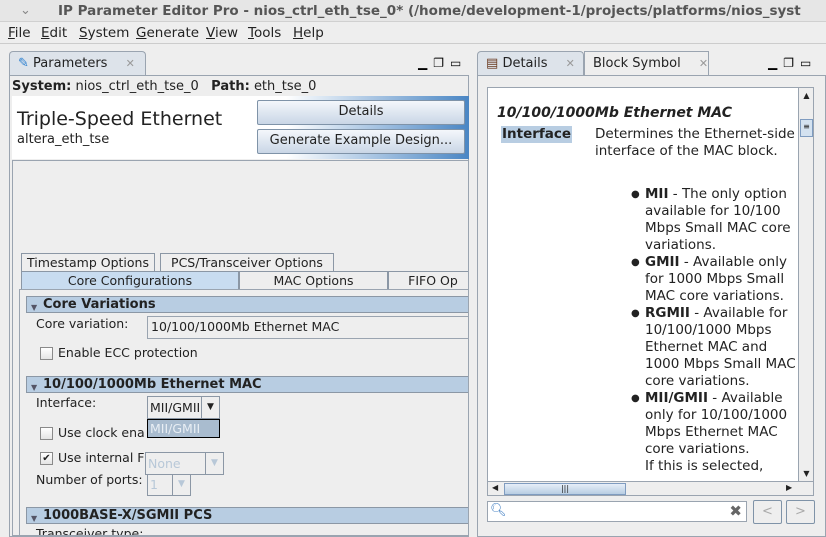 This screenshot has width=826, height=537. I want to click on section-ethernet-mac: ▼ 10/100/1000Mb Ethernet MAC, so click(247, 384).